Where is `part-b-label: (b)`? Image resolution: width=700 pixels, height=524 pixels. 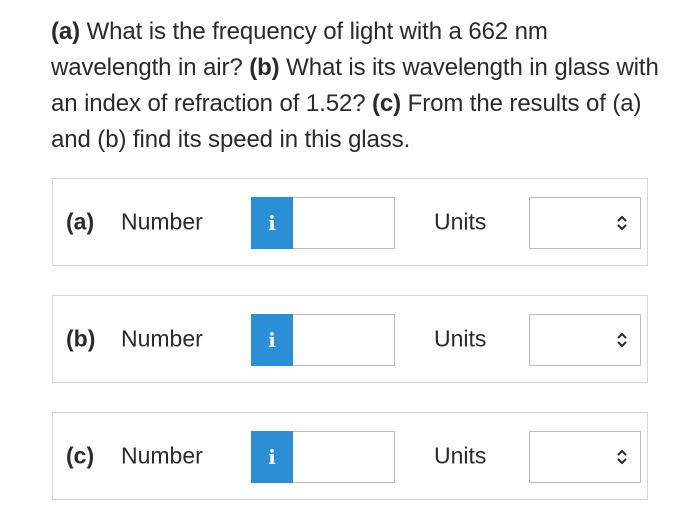
part-b-label: (b) is located at coordinates (264, 67).